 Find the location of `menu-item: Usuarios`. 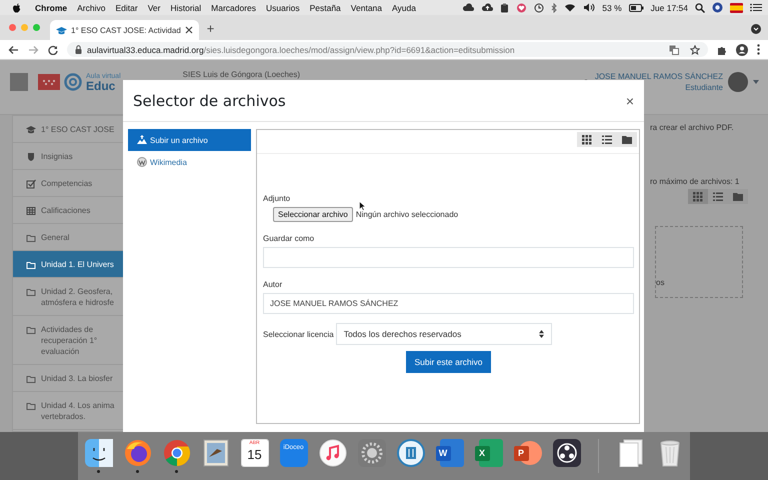

menu-item: Usuarios is located at coordinates (283, 7).